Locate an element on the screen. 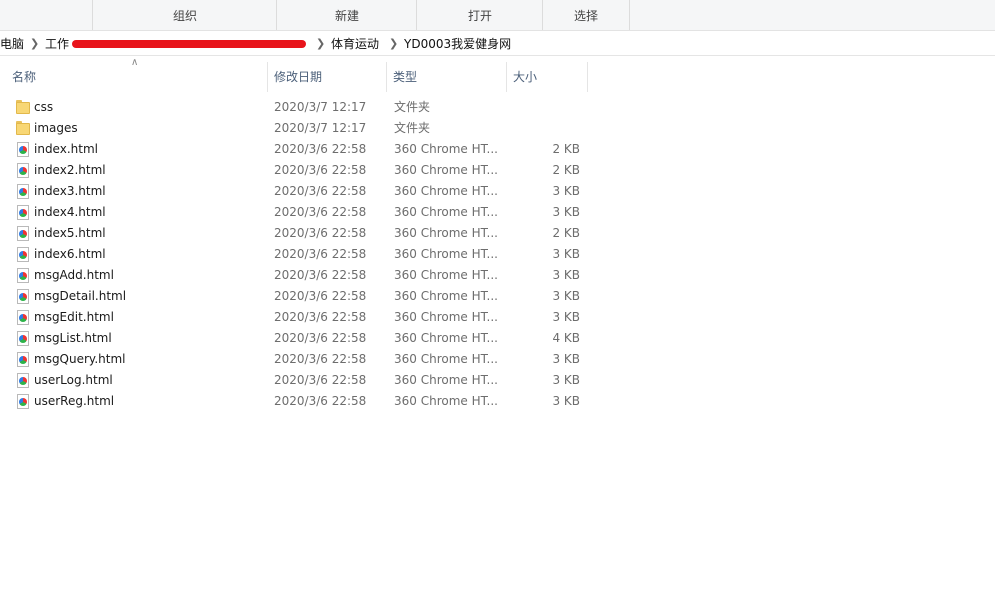 This screenshot has width=995, height=602. breadcrumb-item-work: 工作 is located at coordinates (57, 44).